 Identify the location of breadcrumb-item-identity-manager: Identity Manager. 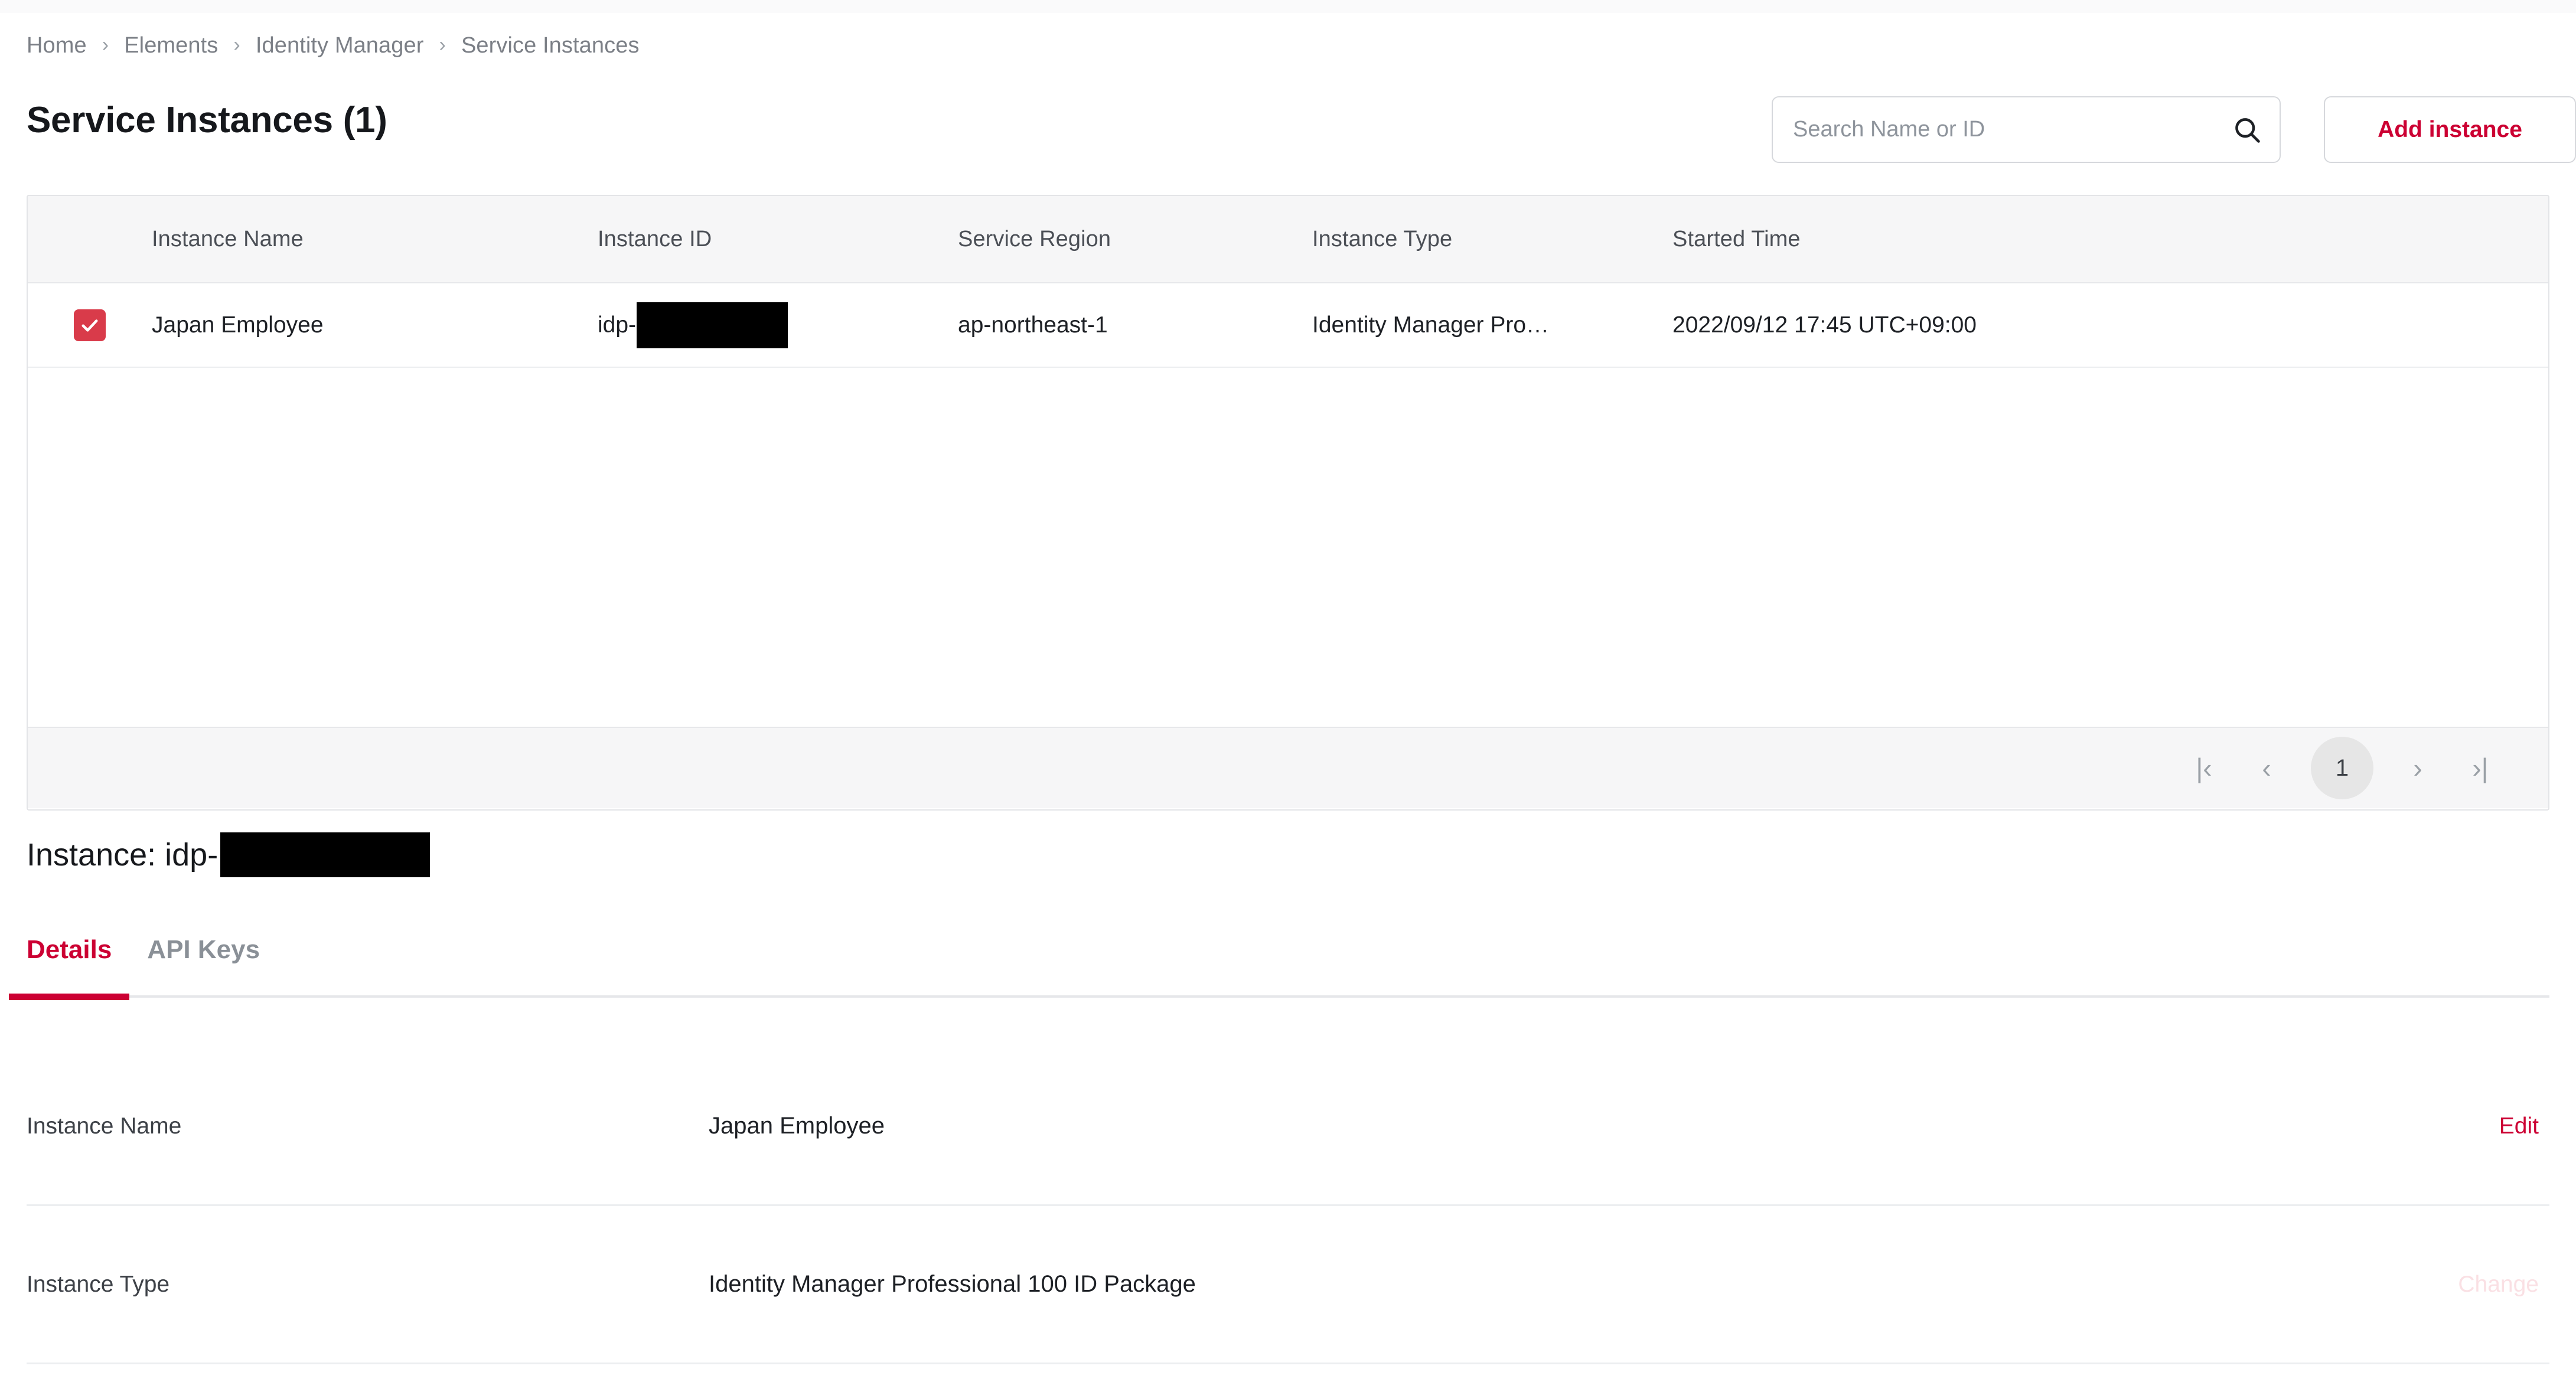
(340, 45).